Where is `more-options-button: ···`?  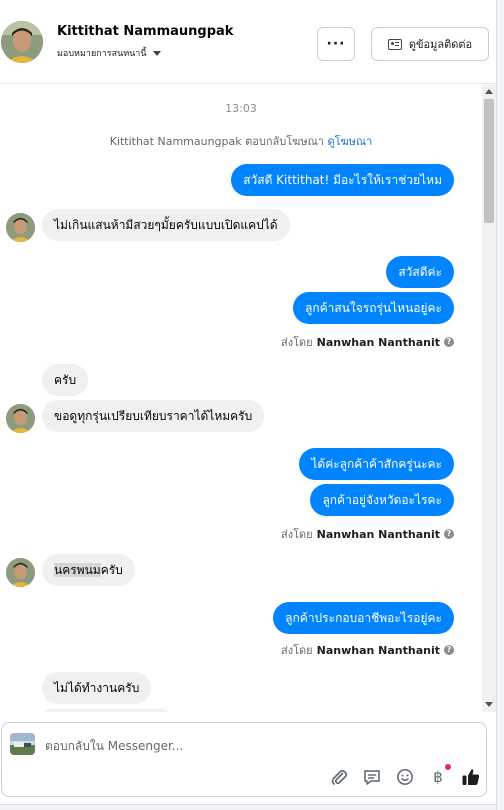
more-options-button: ··· is located at coordinates (336, 44).